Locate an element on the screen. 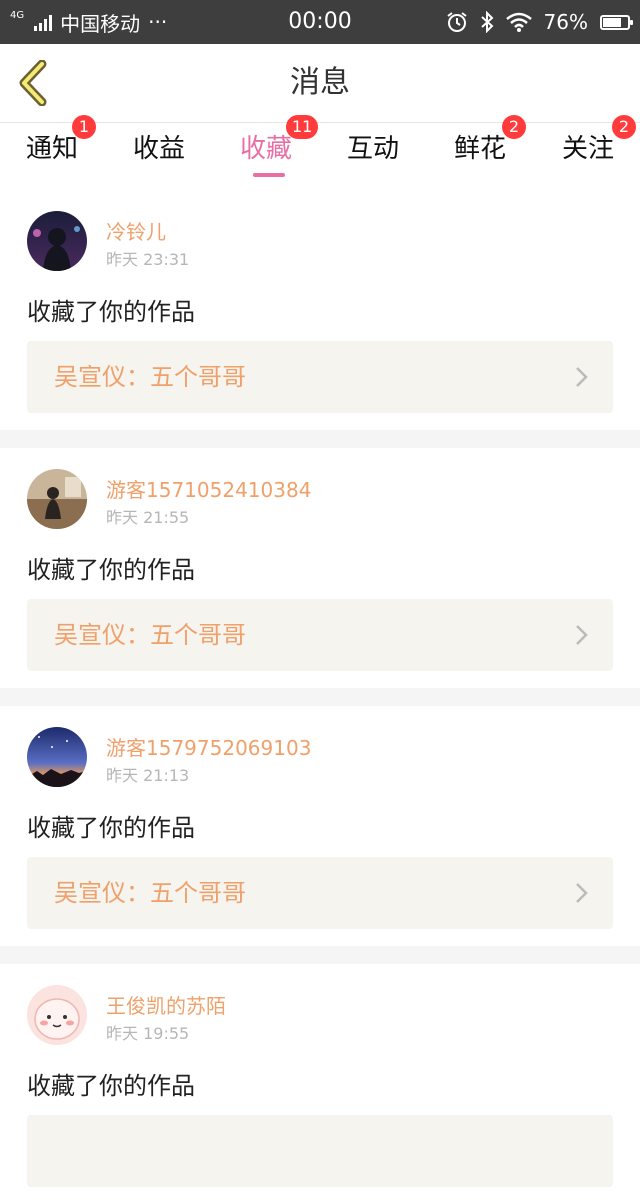 This screenshot has height=1204, width=640. tab-label: 收藏 is located at coordinates (265, 149).